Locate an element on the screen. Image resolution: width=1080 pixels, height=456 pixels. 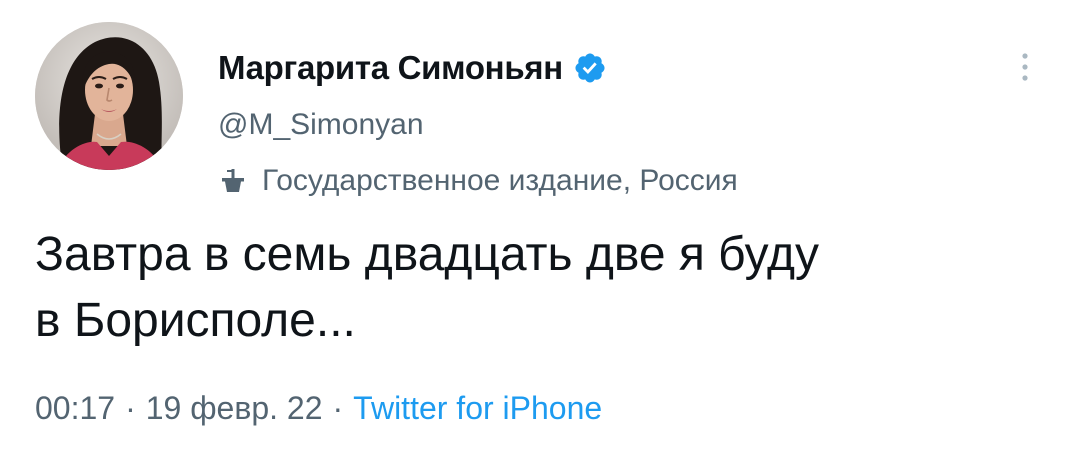
author-name-row: Маргарита Симоньян is located at coordinates (412, 68).